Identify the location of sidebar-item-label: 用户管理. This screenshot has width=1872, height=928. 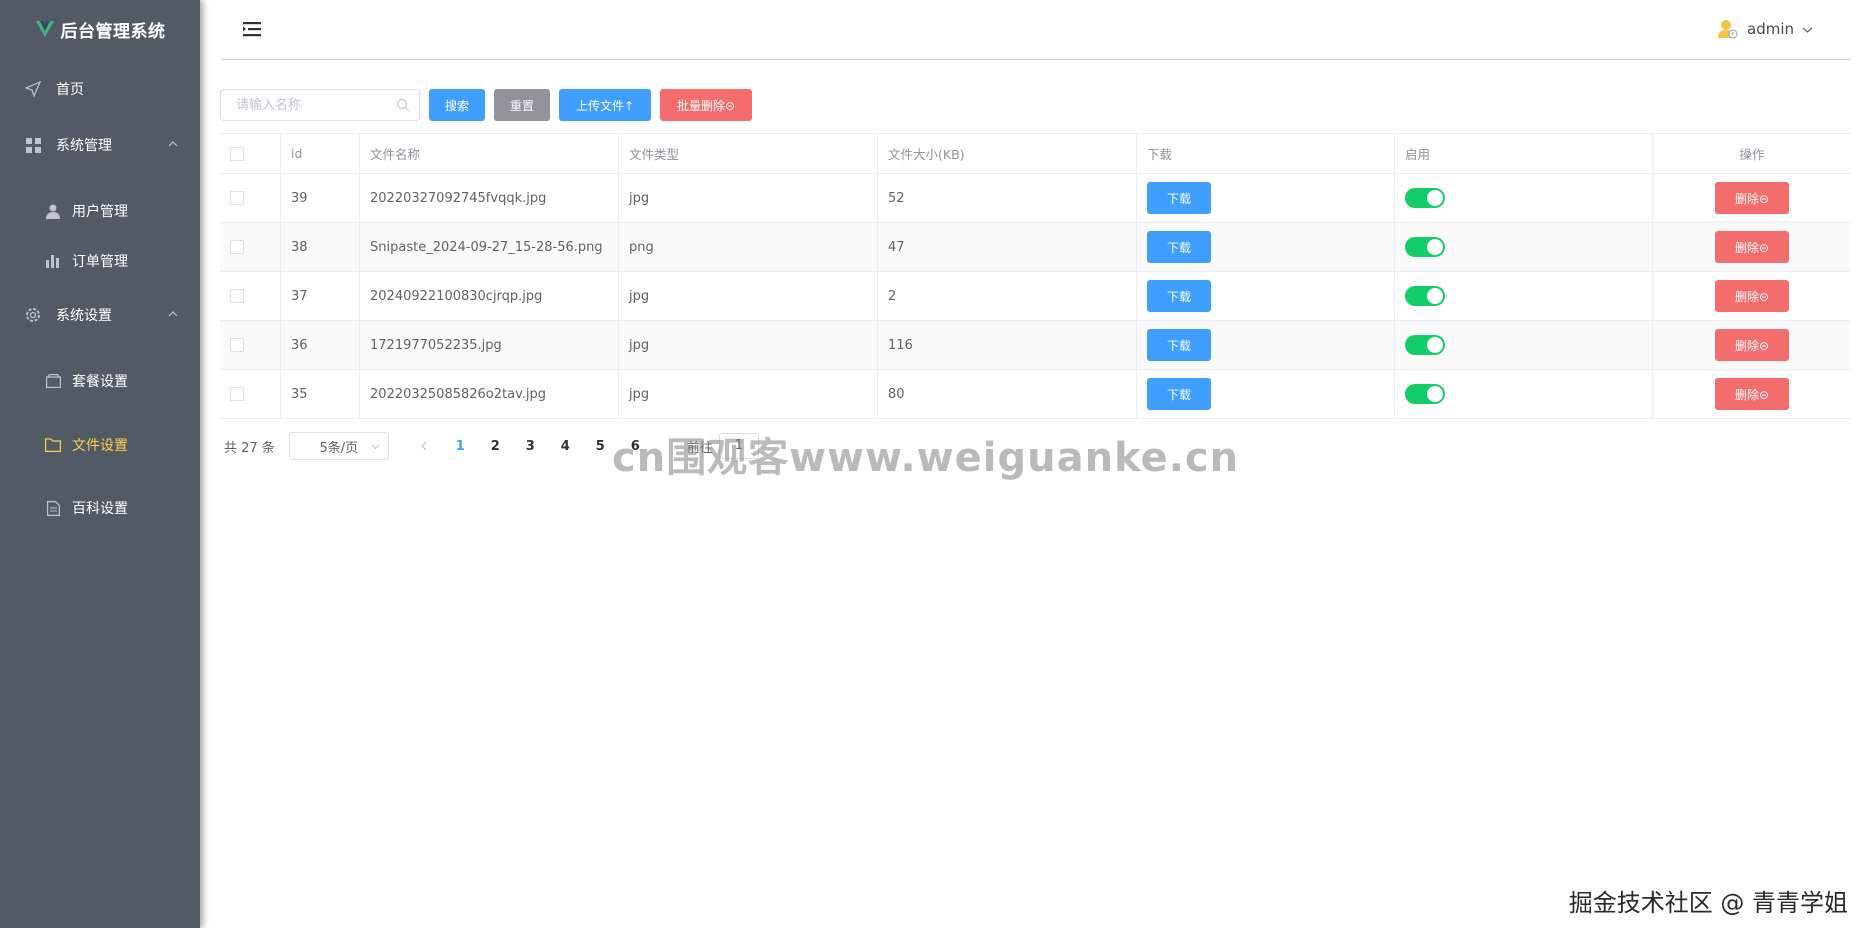
(100, 212).